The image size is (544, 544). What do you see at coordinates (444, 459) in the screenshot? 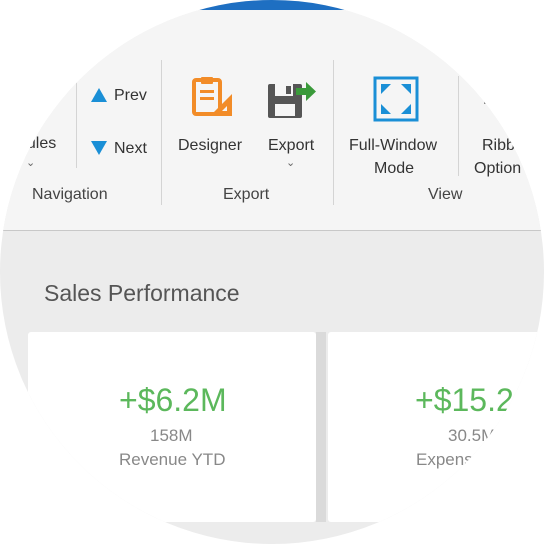
I see `kpi-label: Expens` at bounding box center [444, 459].